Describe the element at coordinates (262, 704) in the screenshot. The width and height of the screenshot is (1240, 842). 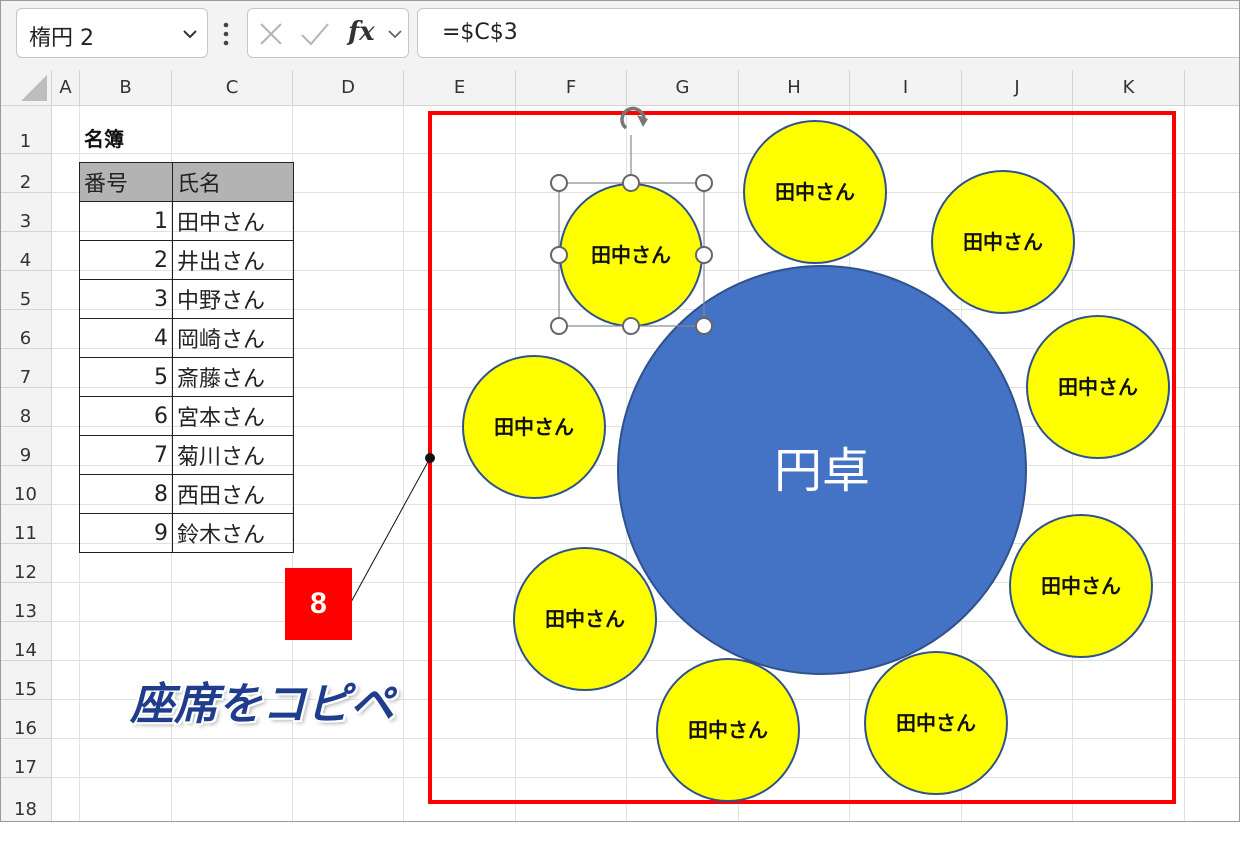
I see `instruction-caption: 座席をコピペ` at that location.